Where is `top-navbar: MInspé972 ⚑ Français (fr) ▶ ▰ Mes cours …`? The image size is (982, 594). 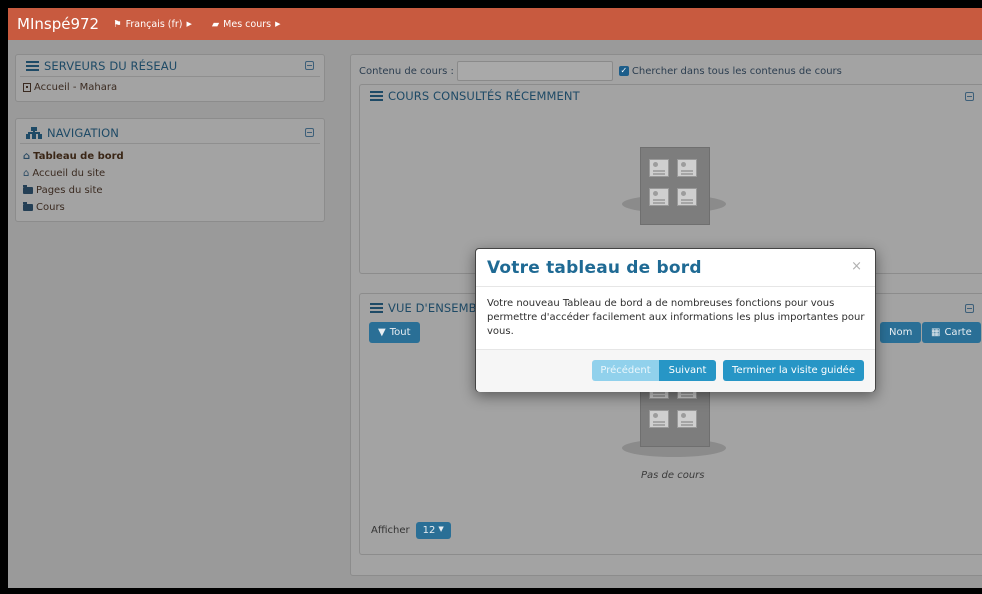 top-navbar: MInspé972 ⚑ Français (fr) ▶ ▰ Mes cours … is located at coordinates (495, 24).